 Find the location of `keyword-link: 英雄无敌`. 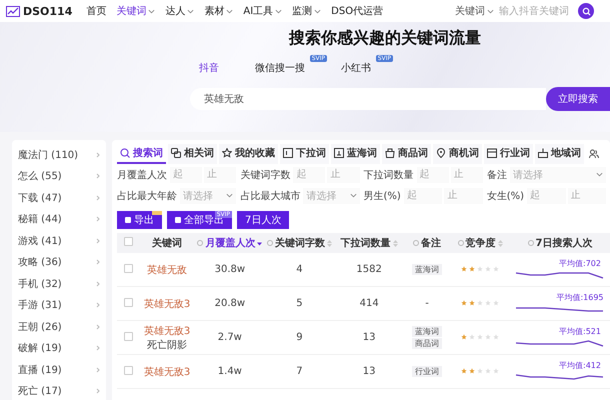

keyword-link: 英雄无敌 is located at coordinates (167, 269).